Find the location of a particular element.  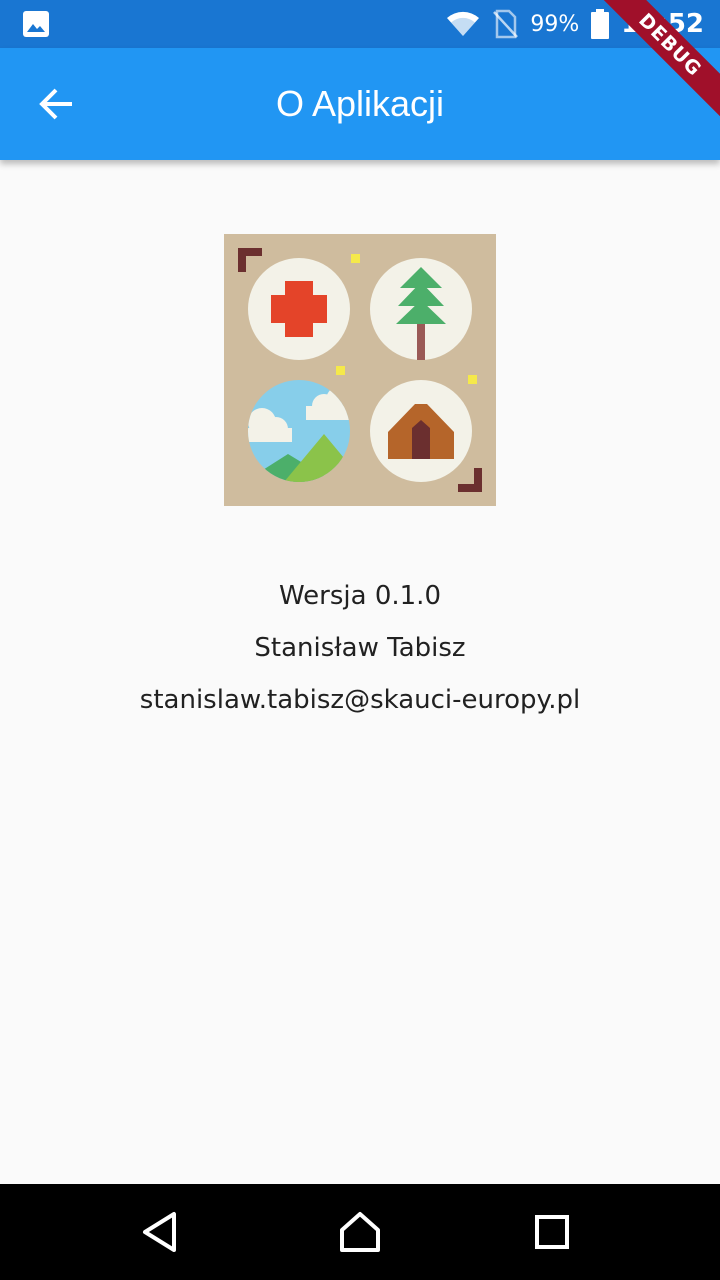

status-time: 14:52 is located at coordinates (662, 24).